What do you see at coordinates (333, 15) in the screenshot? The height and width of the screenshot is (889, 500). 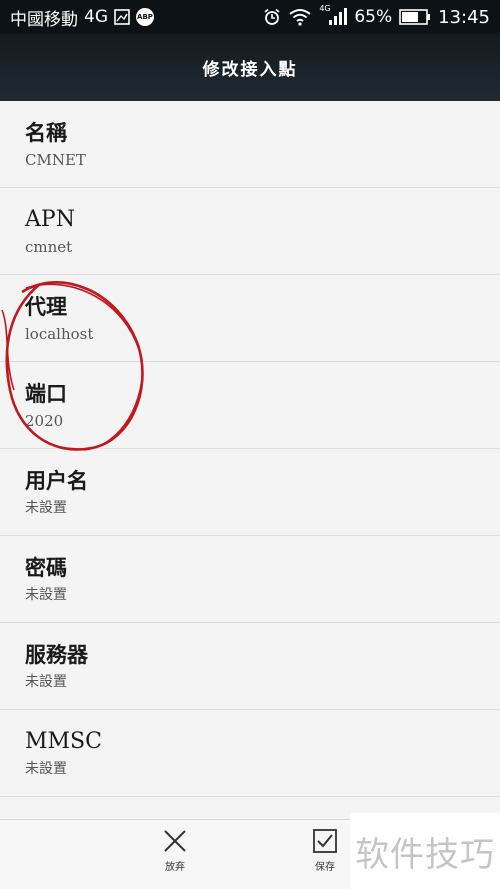 I see `signal-icon: 4G` at bounding box center [333, 15].